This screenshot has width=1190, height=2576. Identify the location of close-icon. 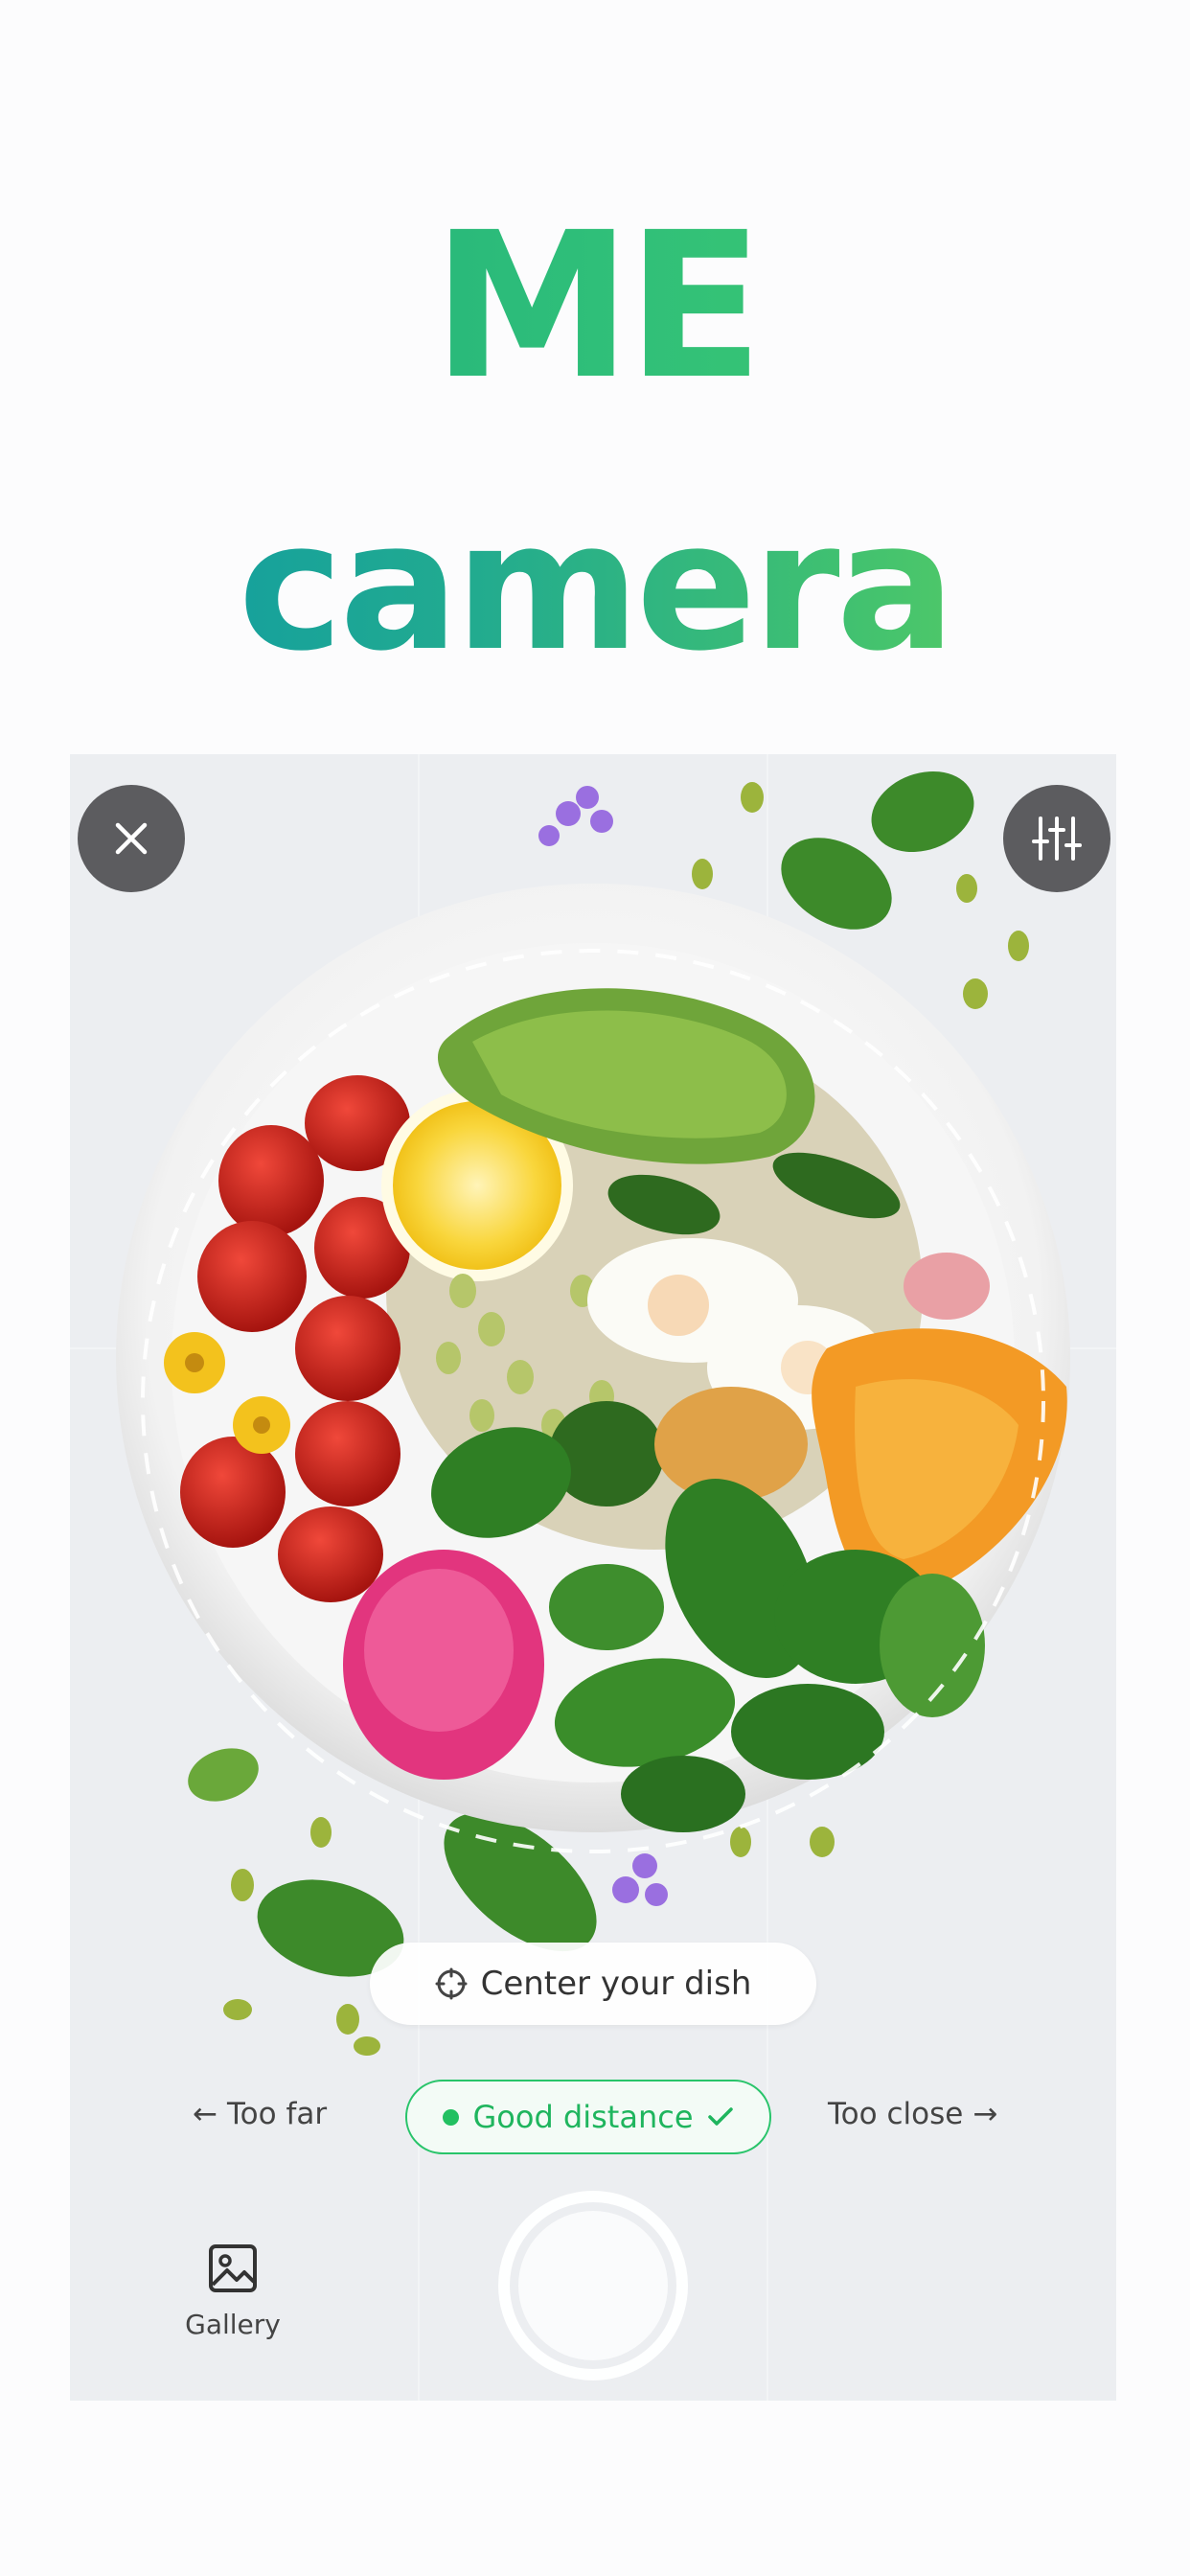
(132, 838).